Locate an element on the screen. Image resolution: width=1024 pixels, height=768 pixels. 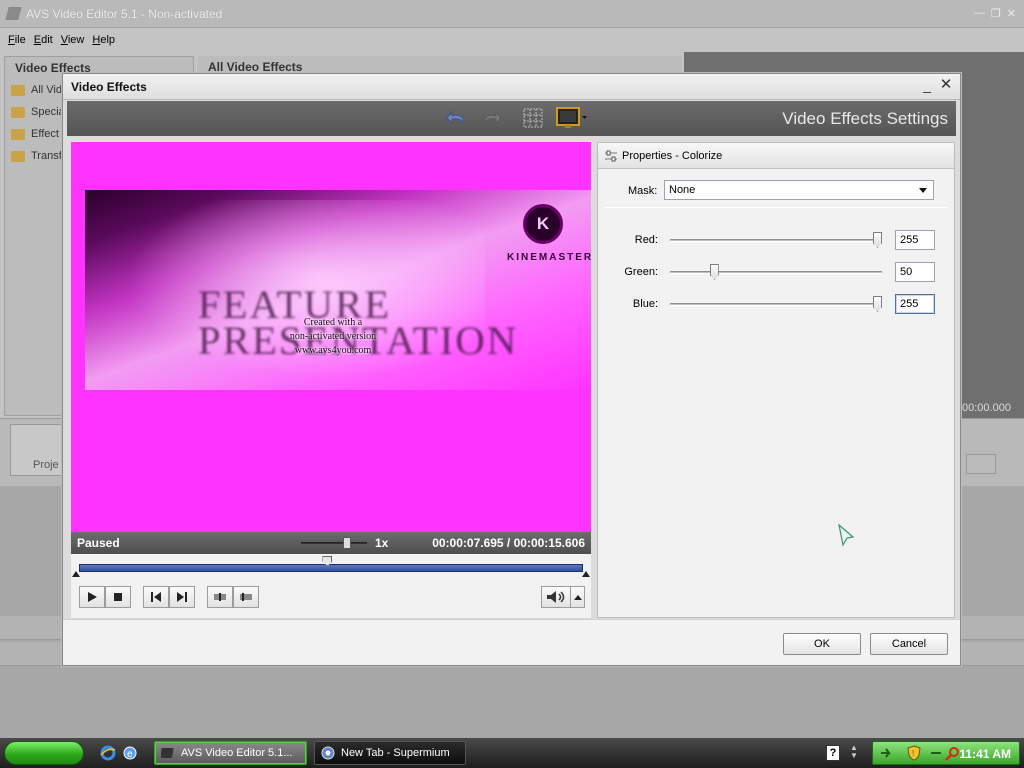
dialog-toolbar: Video Effects Settings is located at coordinates (511, 118).